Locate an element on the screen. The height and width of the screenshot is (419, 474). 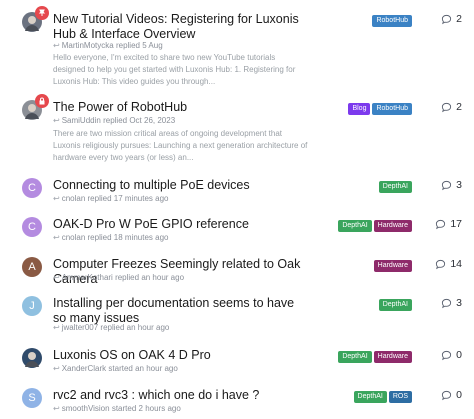
tag-list: Blog RobotHub is located at coordinates (380, 109).